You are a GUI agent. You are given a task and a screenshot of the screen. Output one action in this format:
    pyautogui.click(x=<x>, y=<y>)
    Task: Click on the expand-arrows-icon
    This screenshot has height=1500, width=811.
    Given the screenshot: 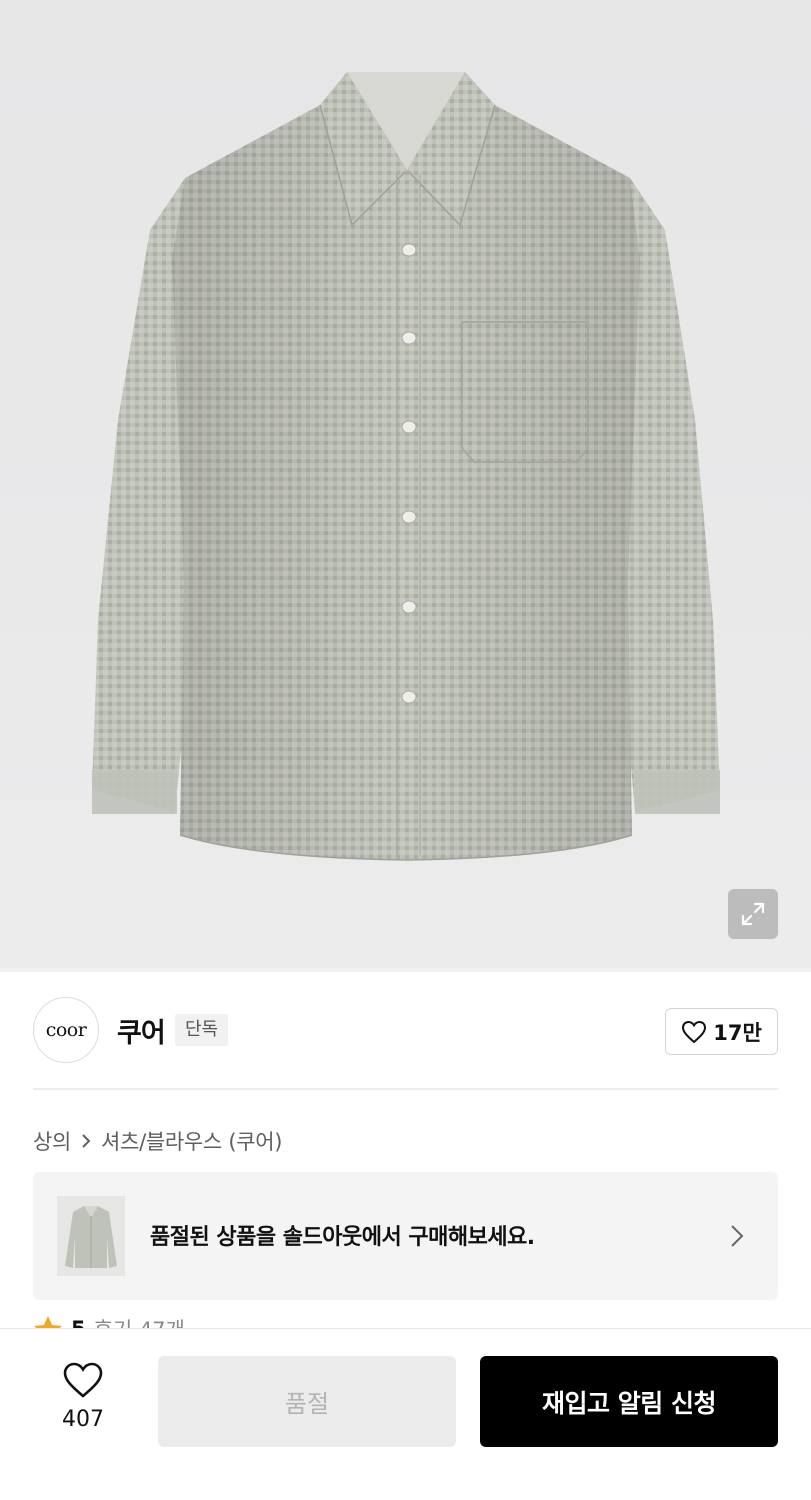 What is the action you would take?
    pyautogui.click(x=753, y=914)
    